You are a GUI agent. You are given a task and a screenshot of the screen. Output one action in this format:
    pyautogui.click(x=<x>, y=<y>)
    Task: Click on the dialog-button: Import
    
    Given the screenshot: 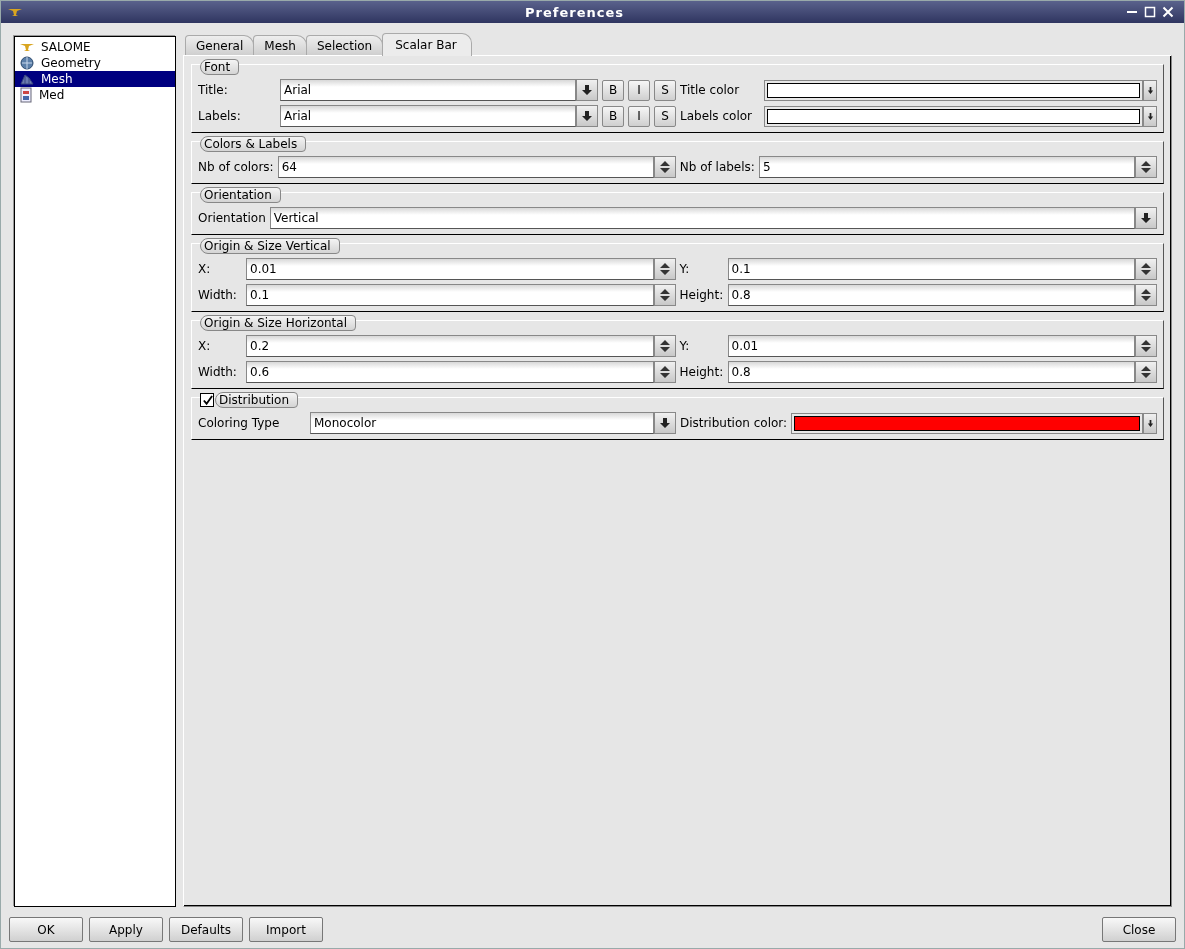 What is the action you would take?
    pyautogui.click(x=286, y=929)
    